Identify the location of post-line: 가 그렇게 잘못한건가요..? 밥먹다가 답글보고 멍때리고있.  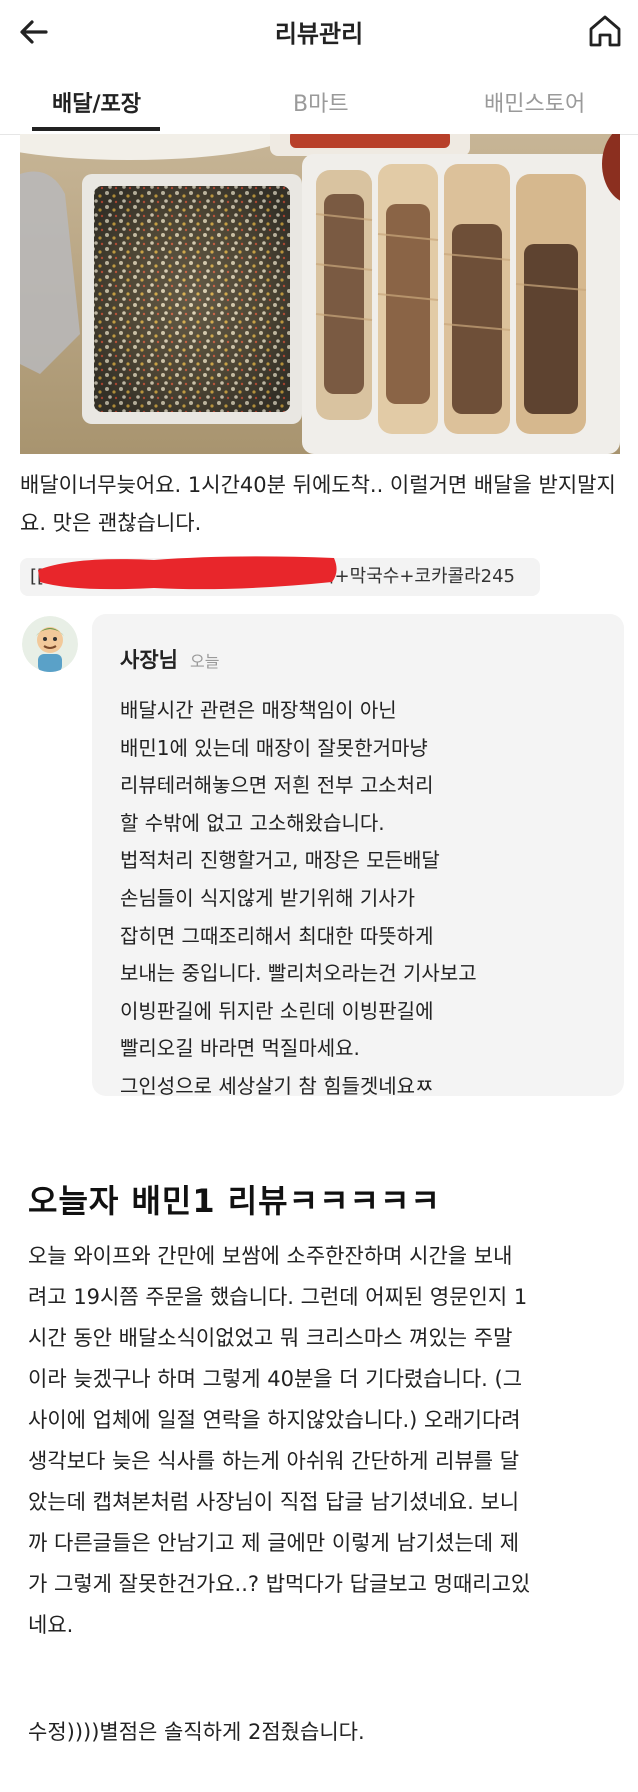
(279, 1584).